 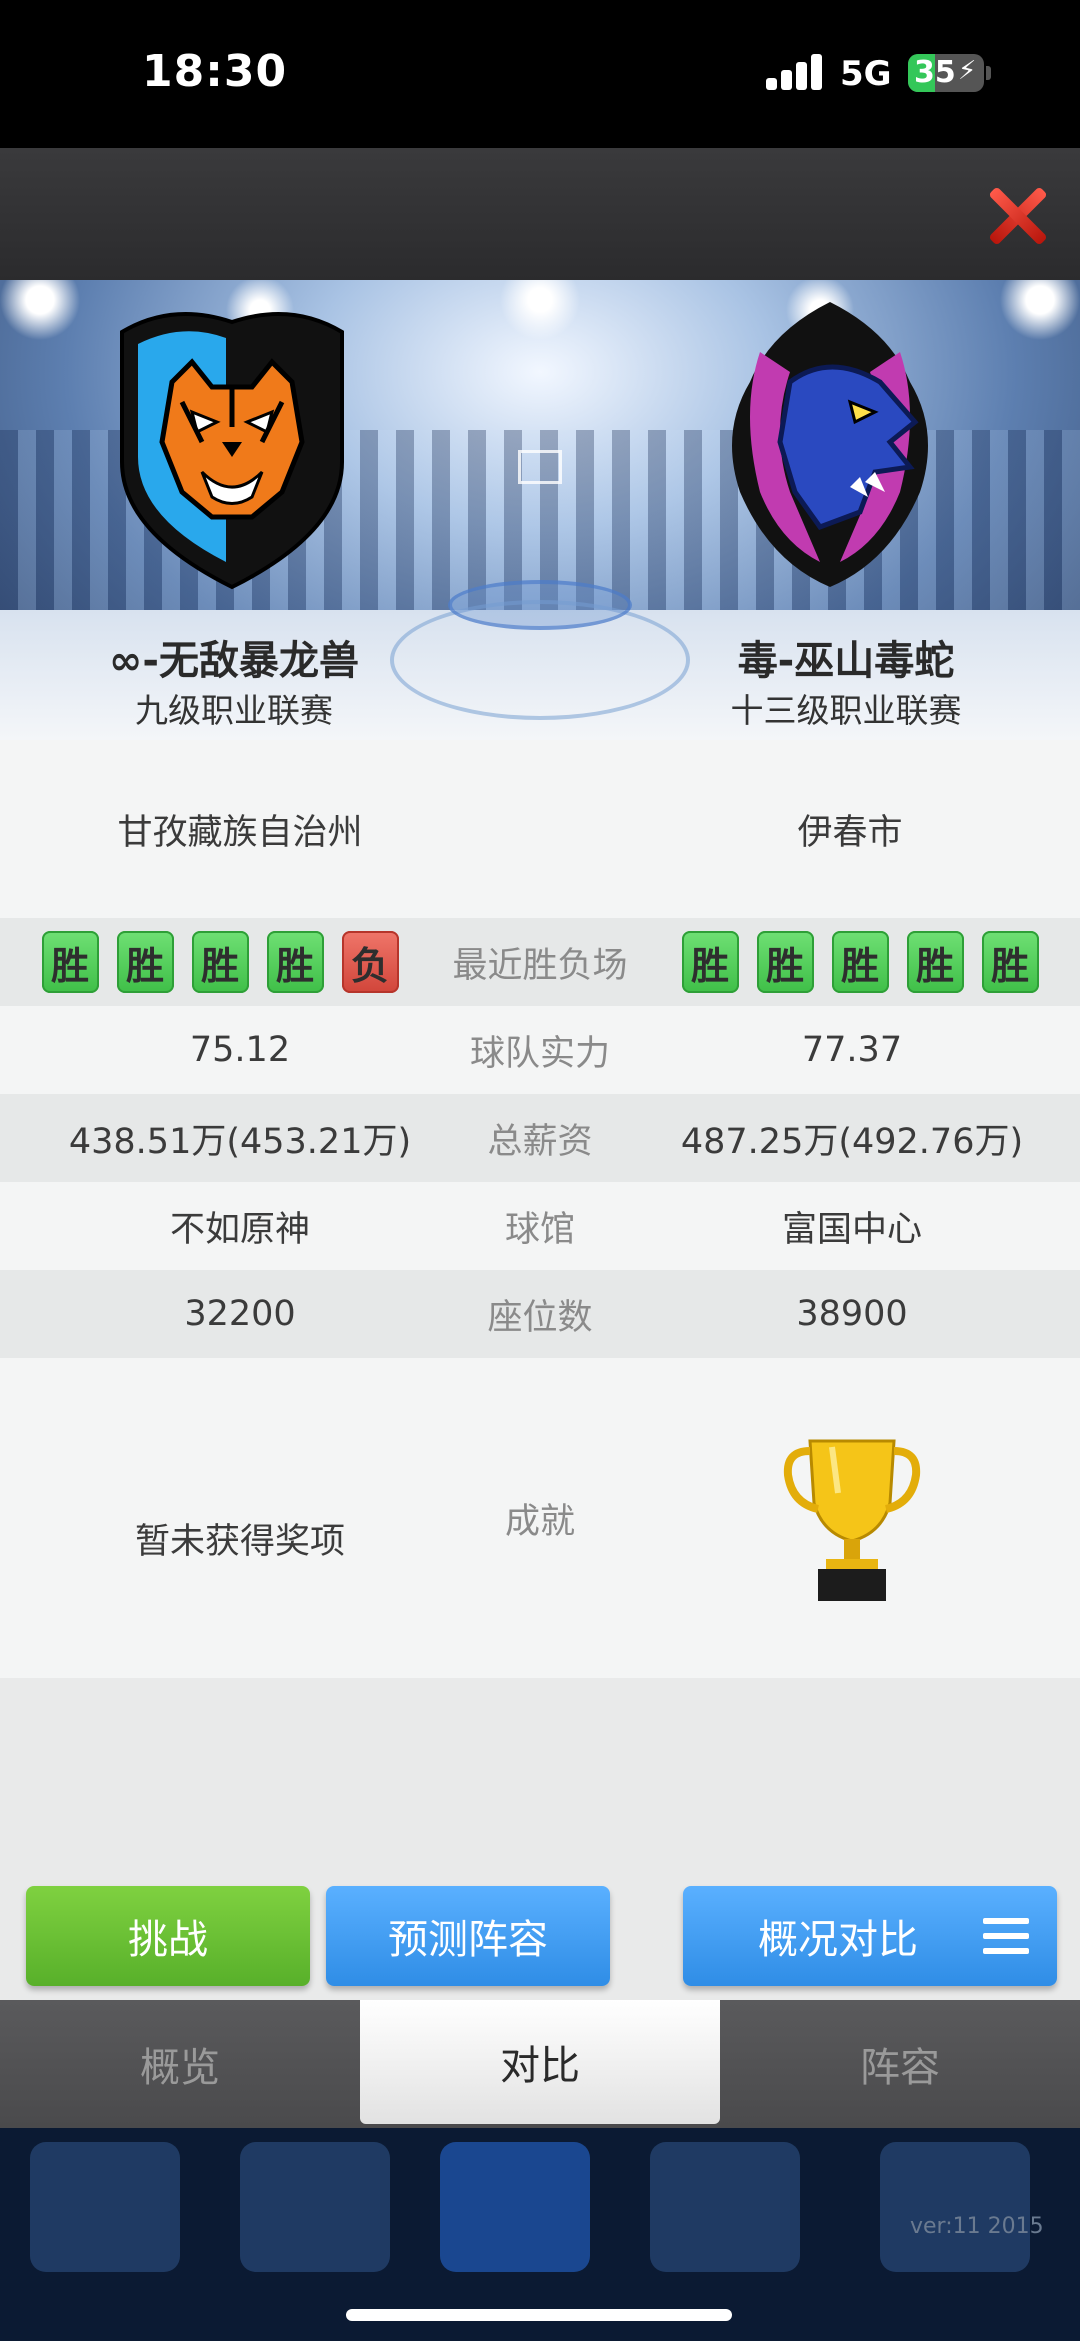 What do you see at coordinates (539, 1053) in the screenshot?
I see `strength-label: 球队实力` at bounding box center [539, 1053].